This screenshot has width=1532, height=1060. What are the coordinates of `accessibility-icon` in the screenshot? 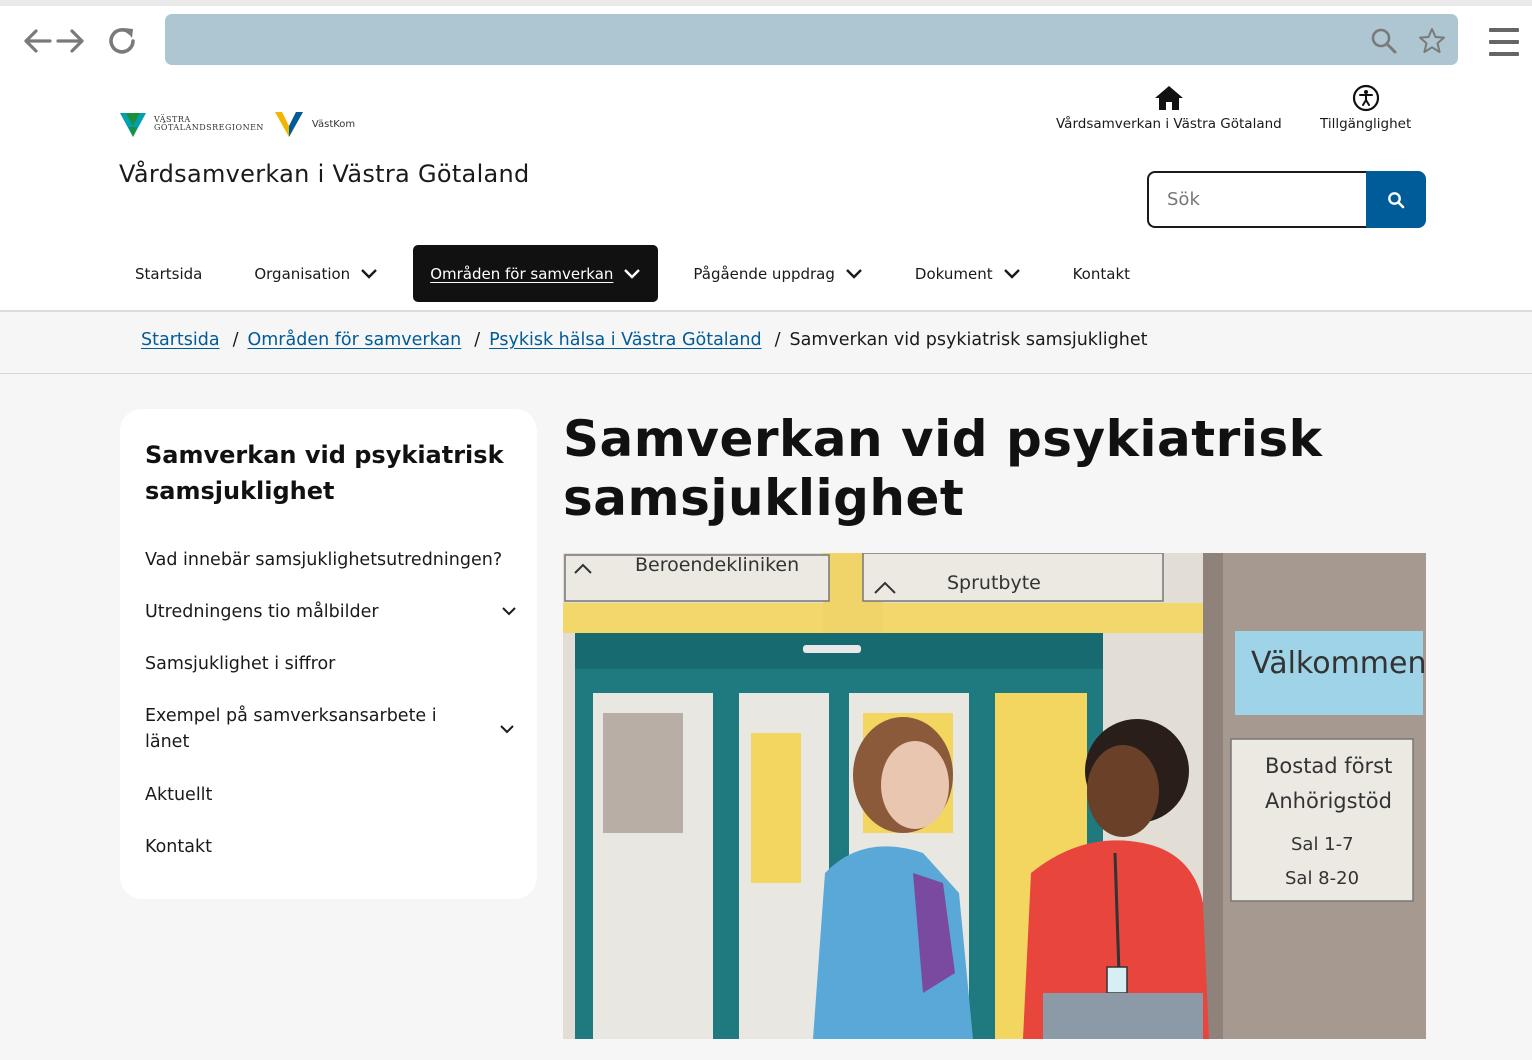 It's located at (1366, 98).